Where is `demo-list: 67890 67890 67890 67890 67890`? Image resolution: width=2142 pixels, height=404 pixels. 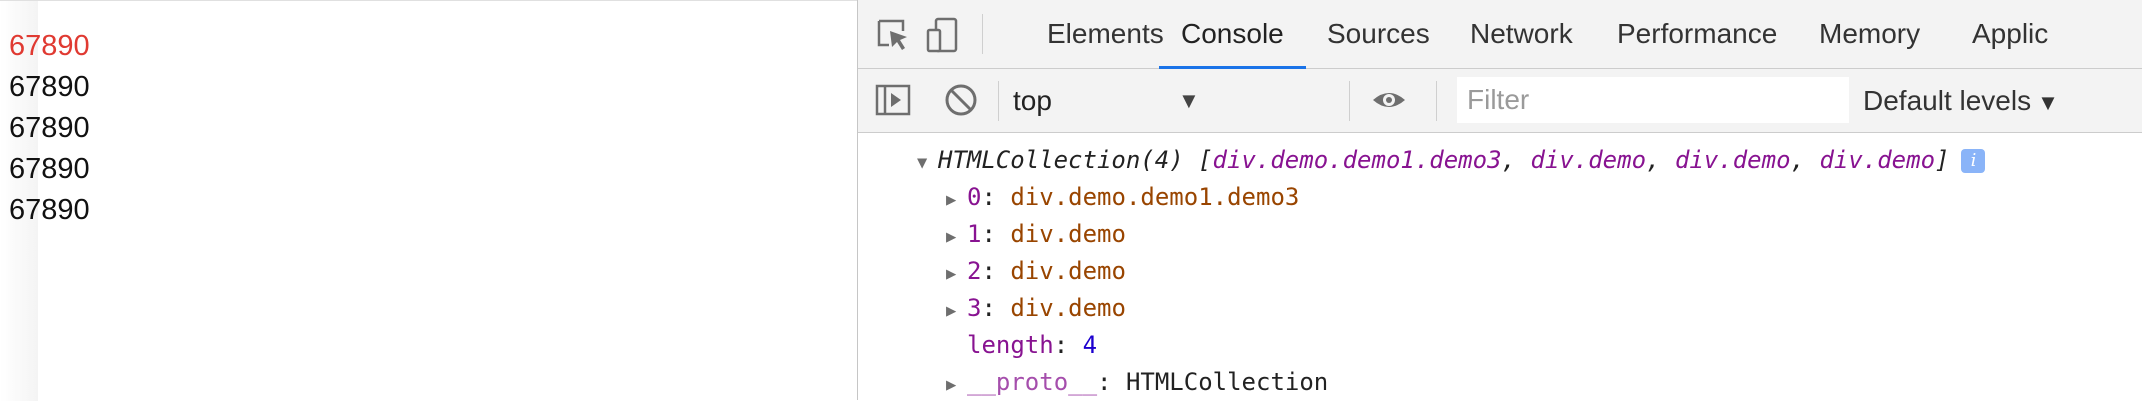
demo-list: 67890 67890 67890 67890 67890 is located at coordinates (49, 128).